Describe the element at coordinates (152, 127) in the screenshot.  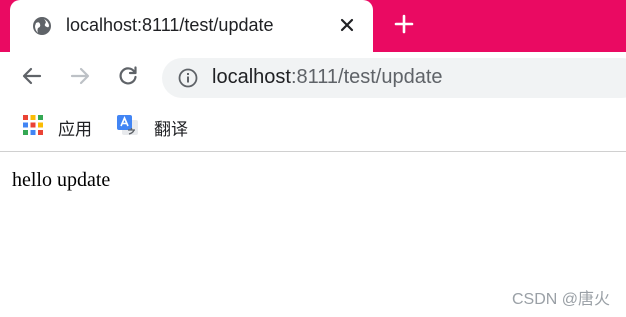
I see `bookmark-translate: 翻译` at that location.